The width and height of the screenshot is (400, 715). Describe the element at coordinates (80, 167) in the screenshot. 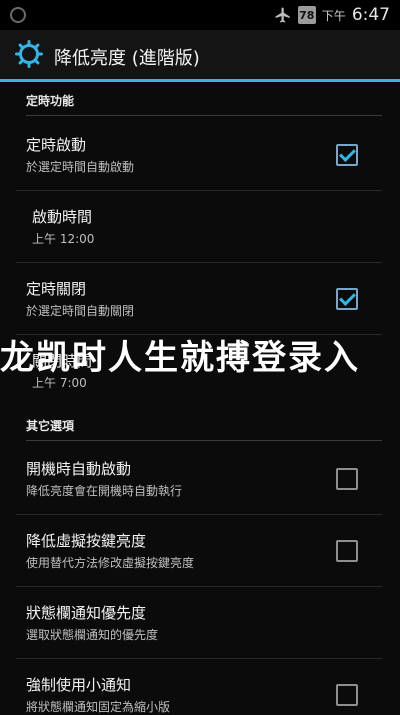

I see `row-summary: 於選定時間自動啟動` at that location.